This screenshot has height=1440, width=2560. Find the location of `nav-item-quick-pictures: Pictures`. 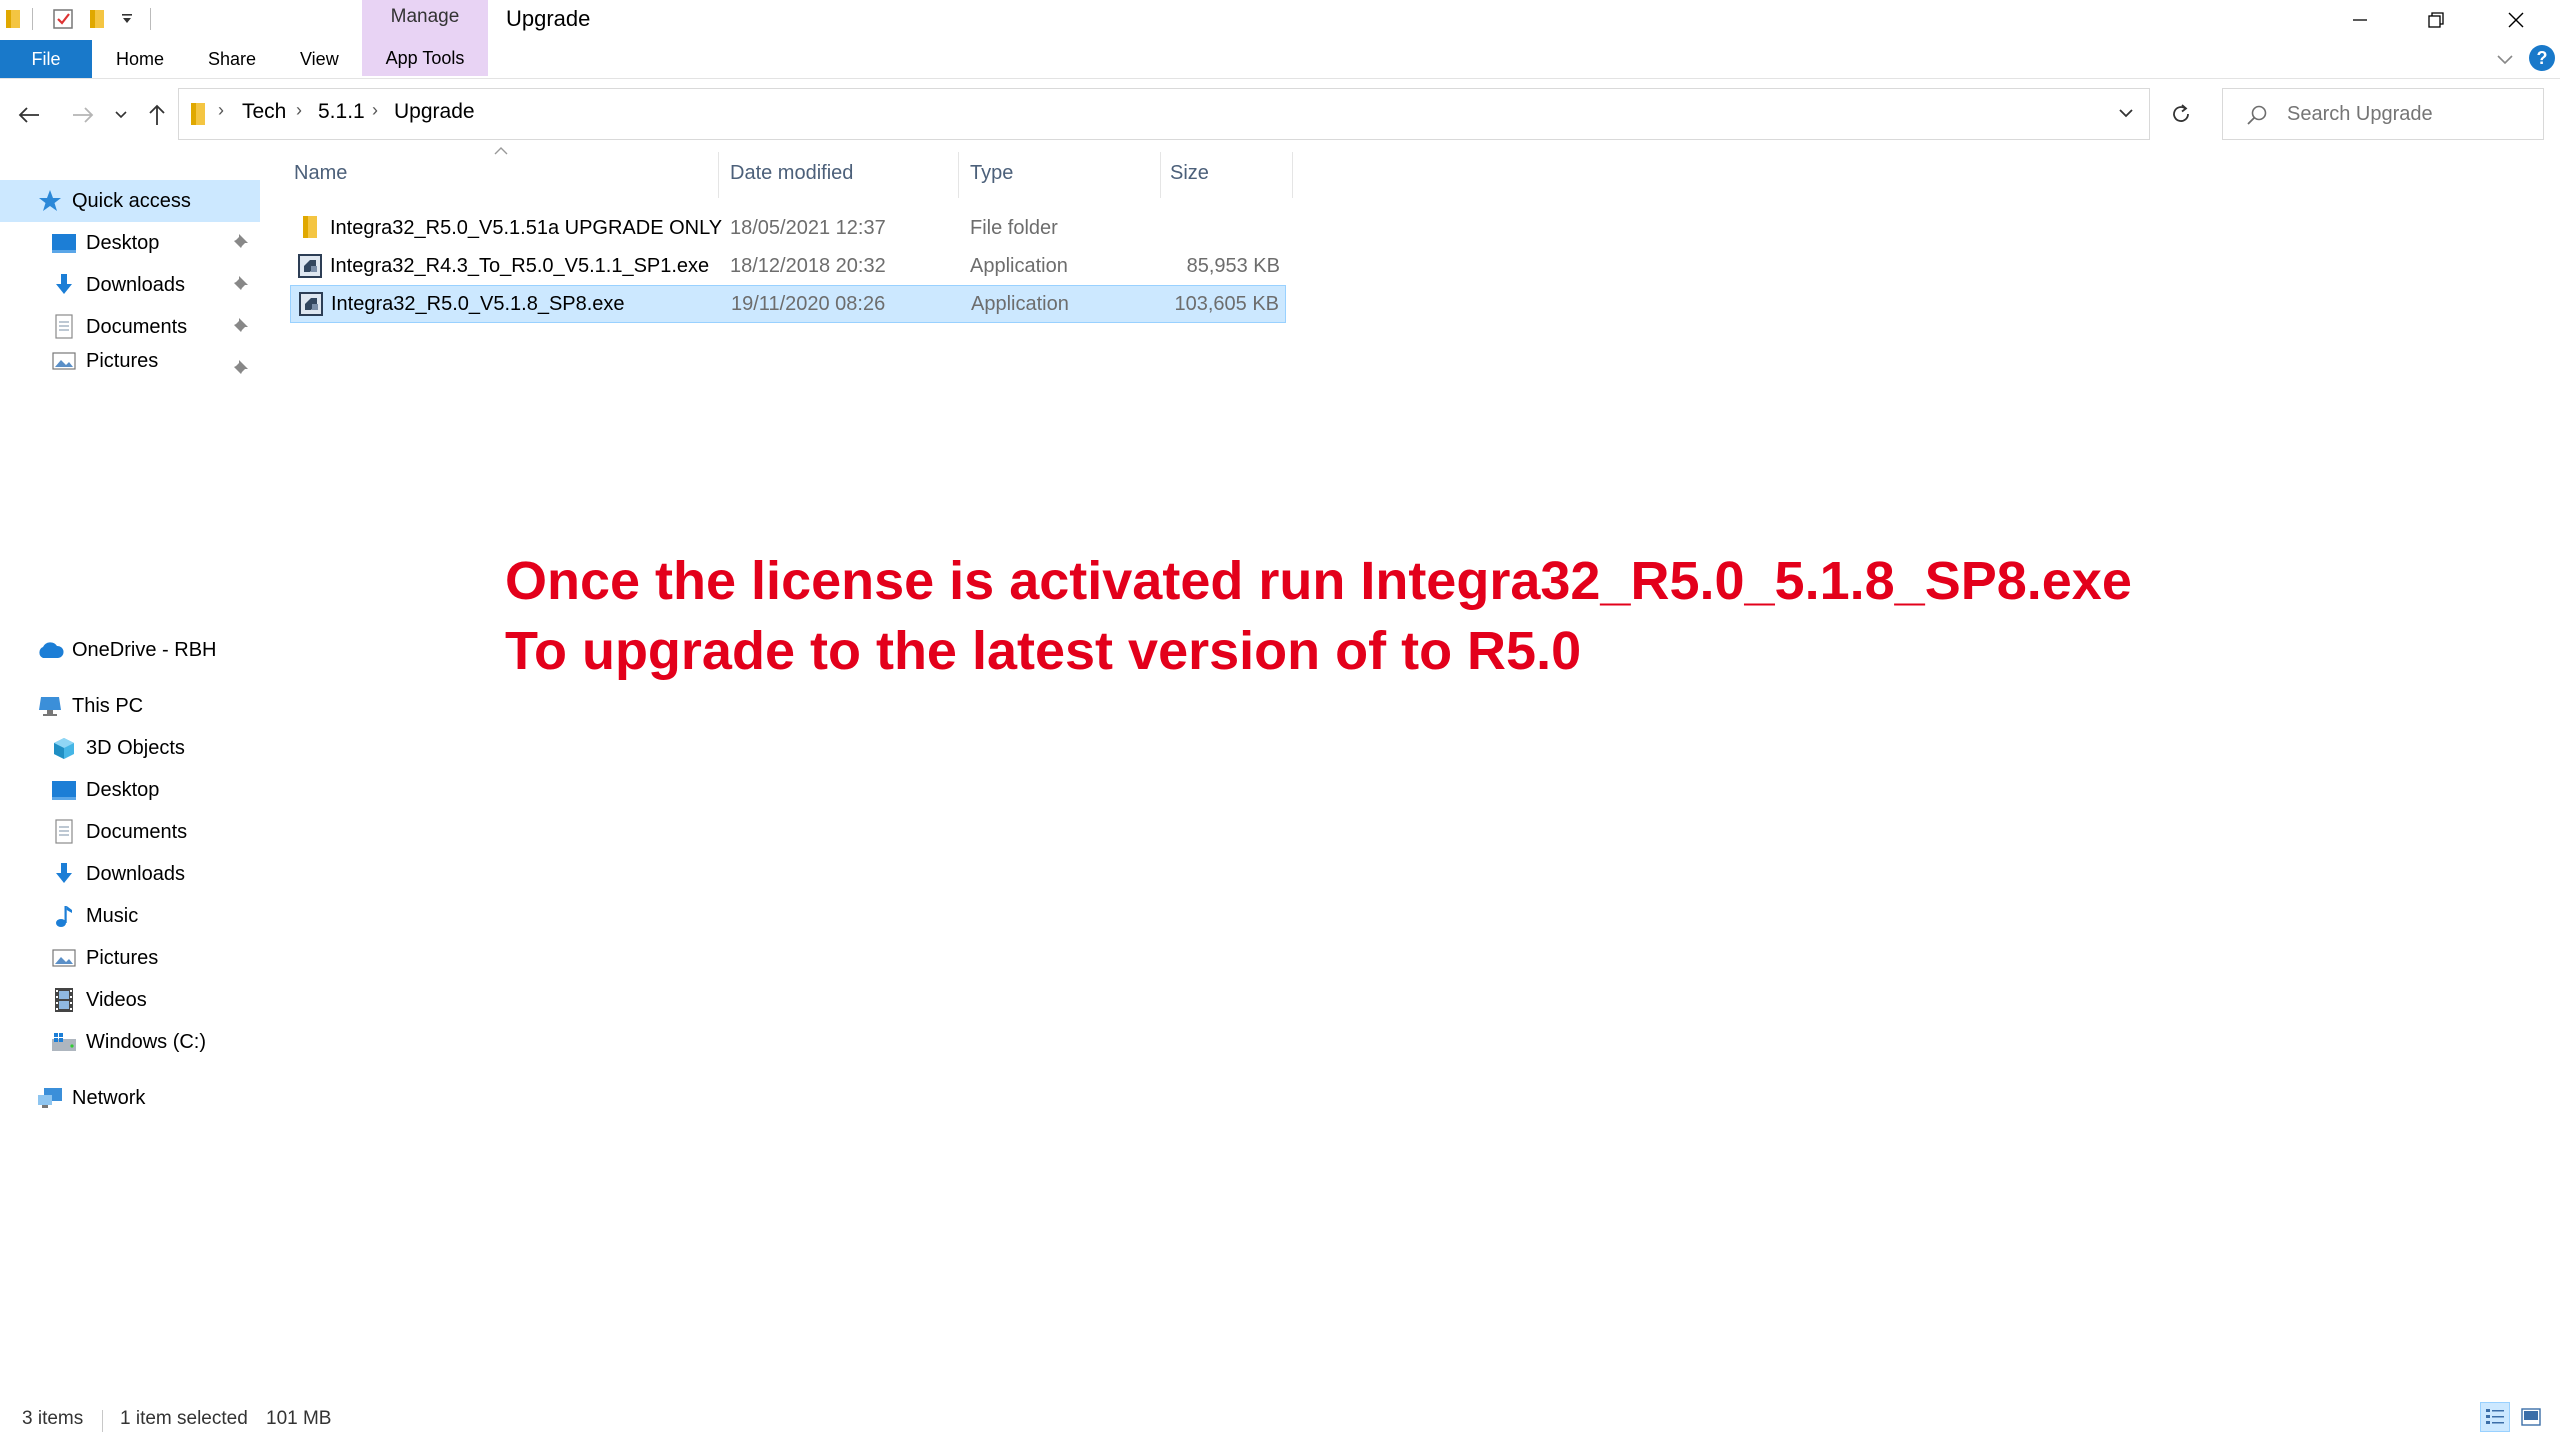

nav-item-quick-pictures: Pictures is located at coordinates (104, 361).